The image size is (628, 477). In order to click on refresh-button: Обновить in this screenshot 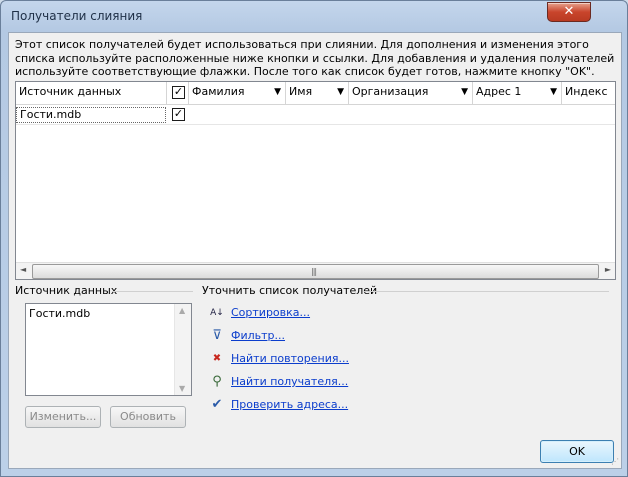, I will do `click(148, 417)`.